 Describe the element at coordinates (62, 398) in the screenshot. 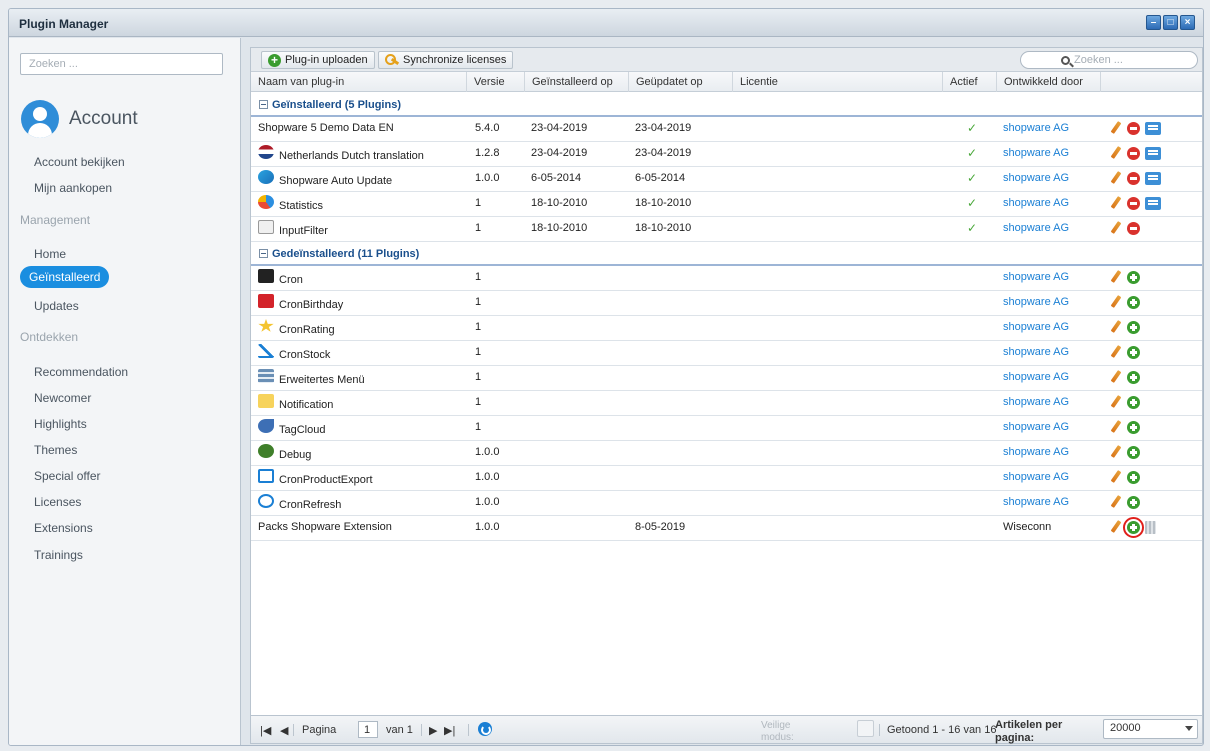

I see `sidebar-item-newcomer: Newcomer` at that location.